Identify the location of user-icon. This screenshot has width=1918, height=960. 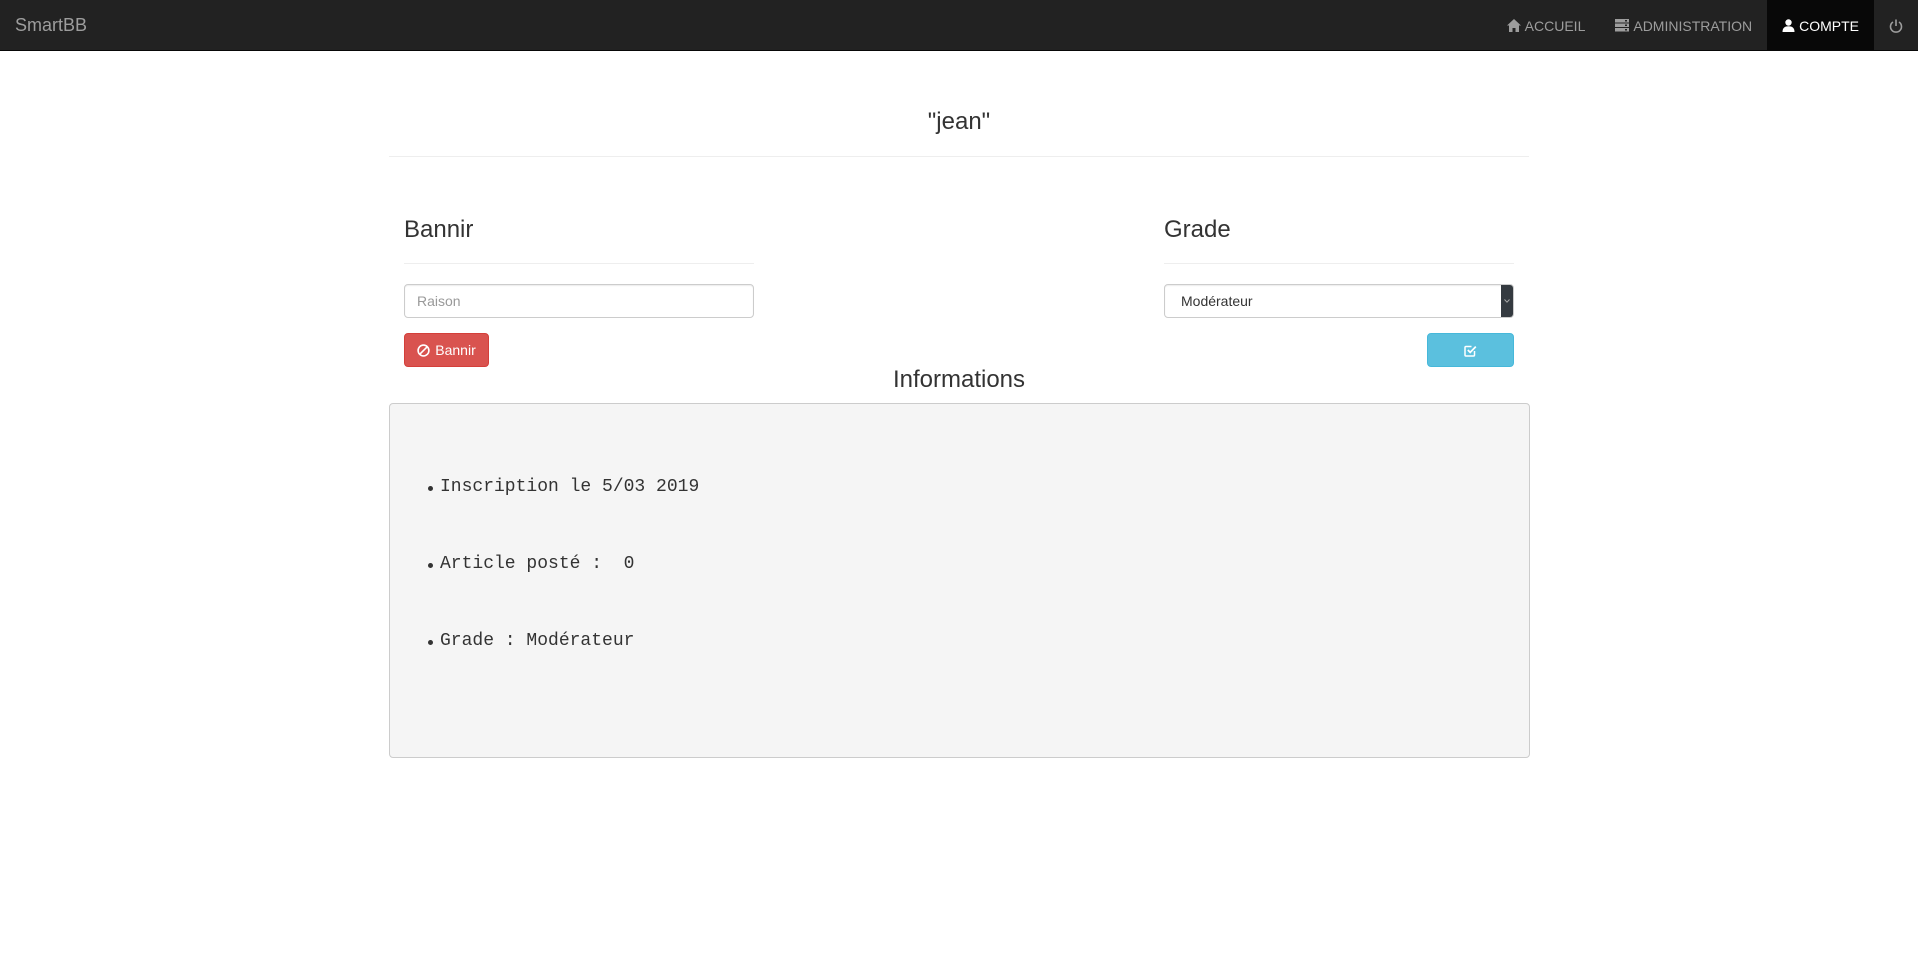
(1788, 25).